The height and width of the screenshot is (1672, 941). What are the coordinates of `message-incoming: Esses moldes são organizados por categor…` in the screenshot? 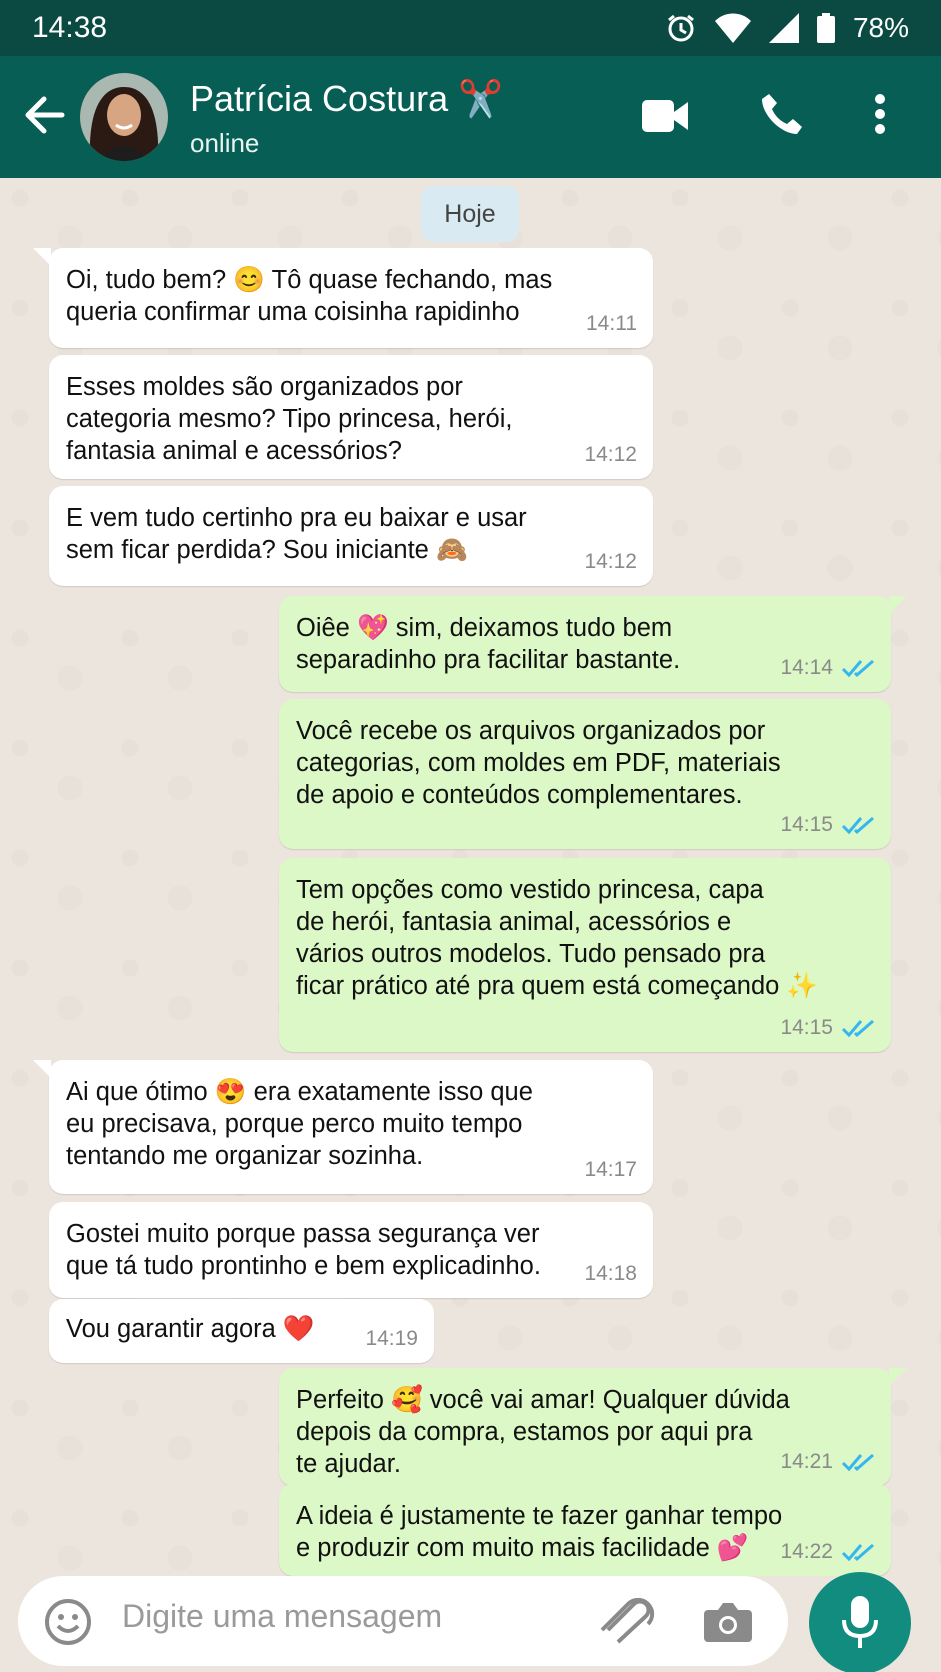 It's located at (351, 417).